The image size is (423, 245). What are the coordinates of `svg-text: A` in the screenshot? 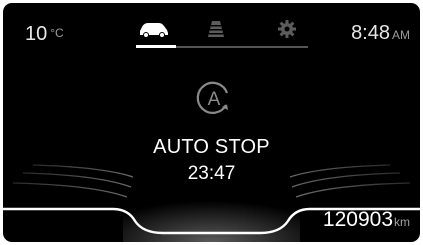 It's located at (214, 99).